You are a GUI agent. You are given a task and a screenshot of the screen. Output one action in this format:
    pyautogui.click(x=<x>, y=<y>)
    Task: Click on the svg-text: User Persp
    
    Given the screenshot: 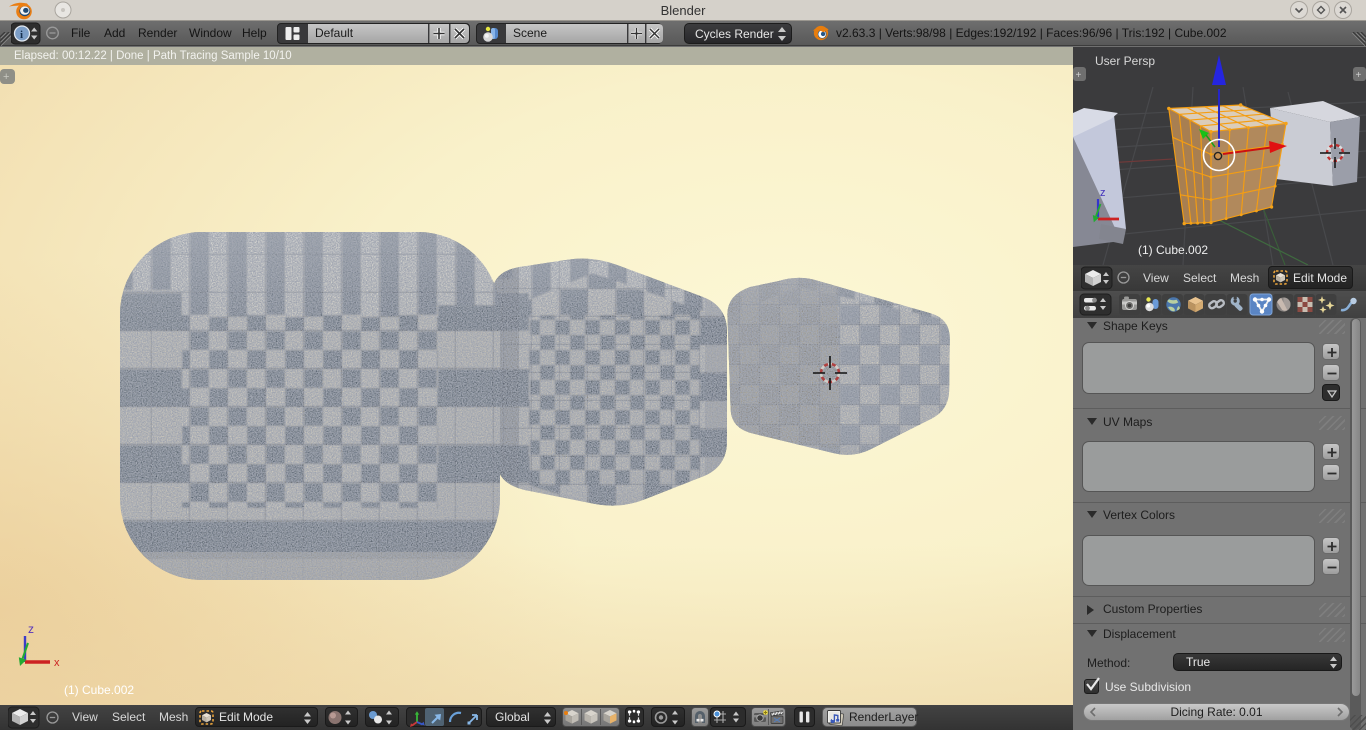 What is the action you would take?
    pyautogui.click(x=1125, y=61)
    